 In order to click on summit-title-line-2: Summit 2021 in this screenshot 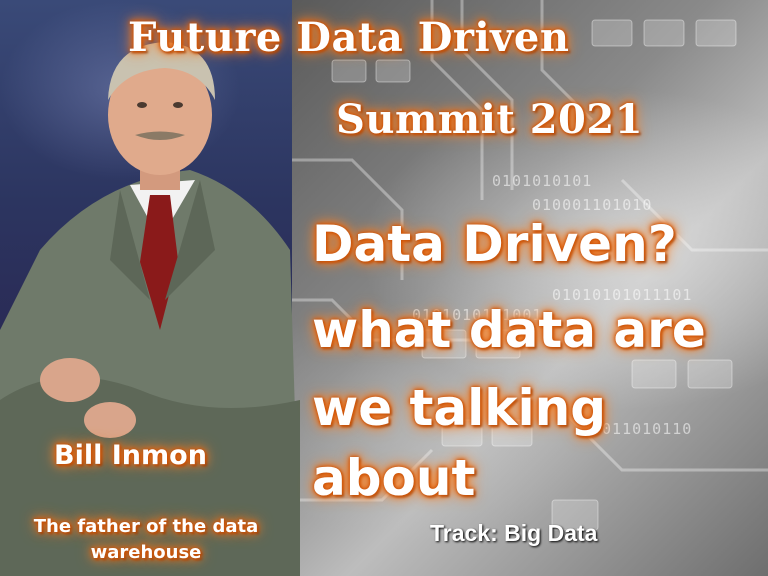, I will do `click(490, 119)`.